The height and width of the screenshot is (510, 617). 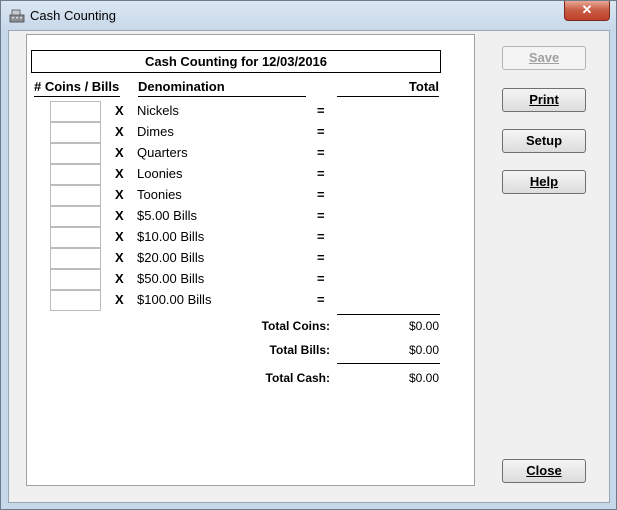 What do you see at coordinates (388, 88) in the screenshot?
I see `header-total: Total` at bounding box center [388, 88].